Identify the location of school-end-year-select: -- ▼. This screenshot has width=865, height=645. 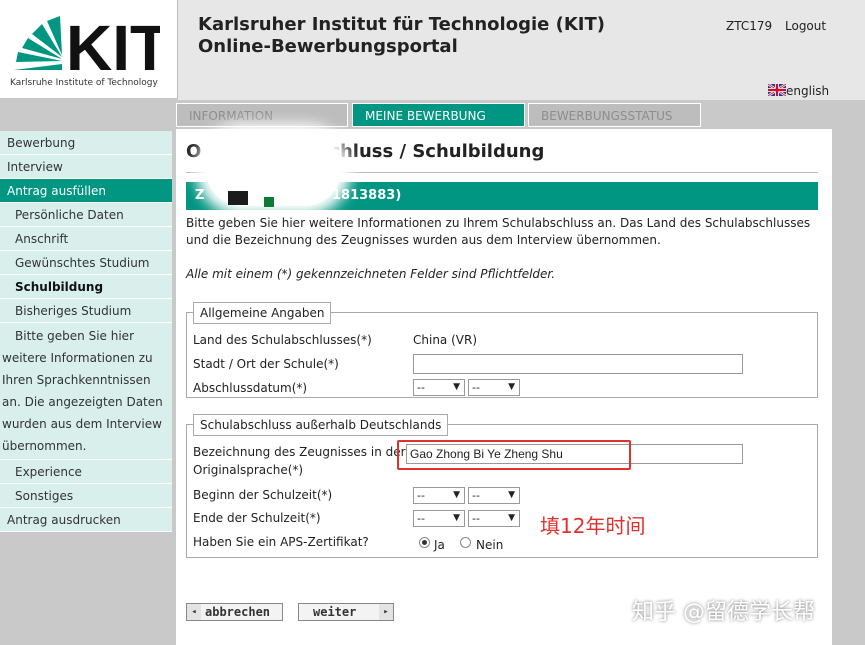
(494, 518).